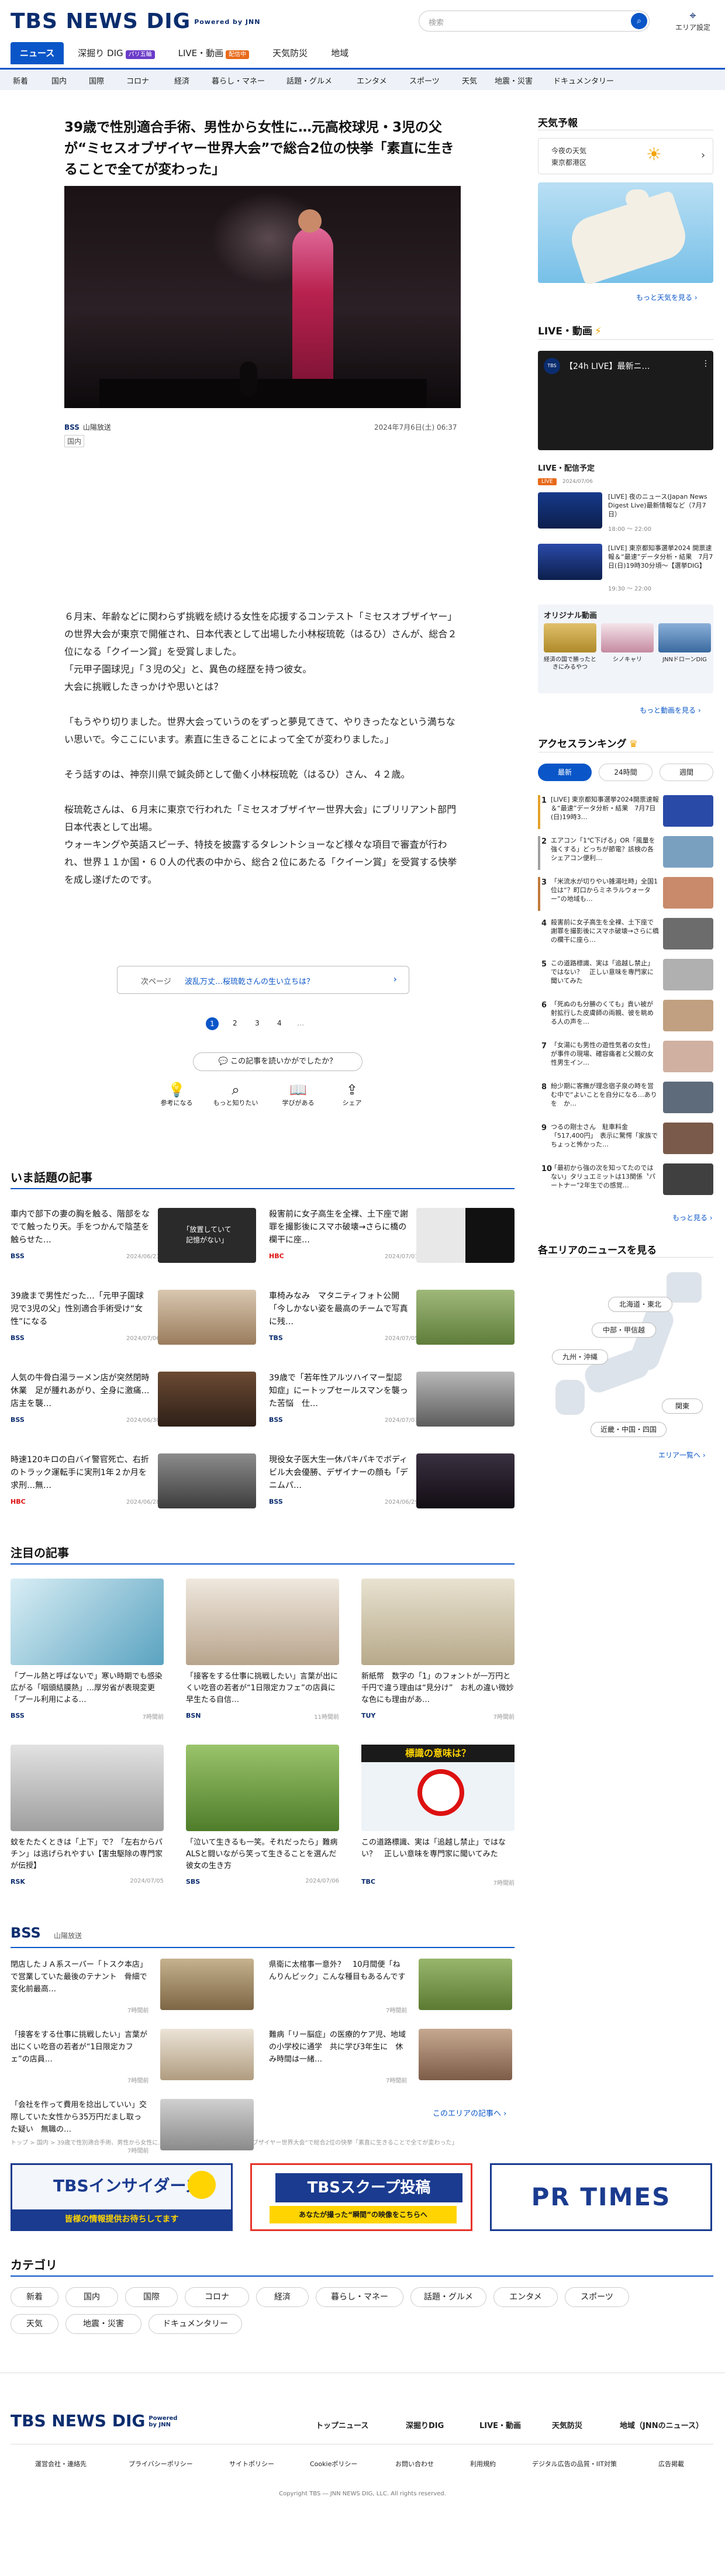 This screenshot has width=725, height=2576. What do you see at coordinates (38, 53) in the screenshot?
I see `gnav-news: ニュース` at bounding box center [38, 53].